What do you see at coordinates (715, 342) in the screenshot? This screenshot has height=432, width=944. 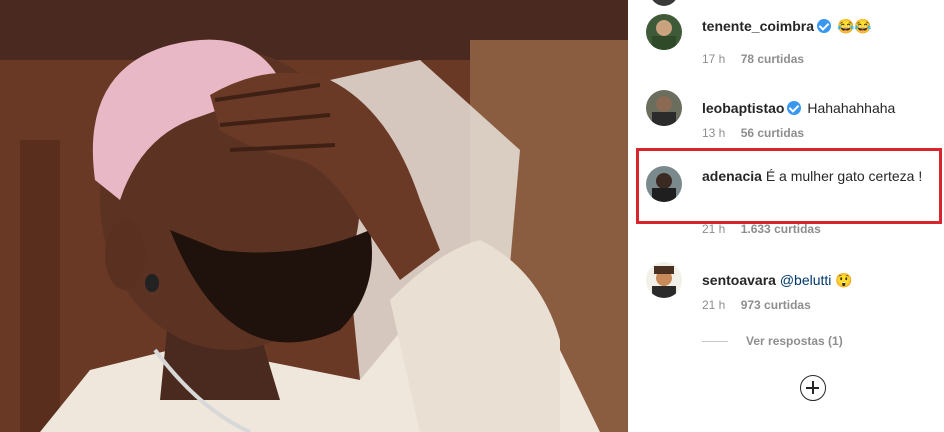 I see `replies-divider` at bounding box center [715, 342].